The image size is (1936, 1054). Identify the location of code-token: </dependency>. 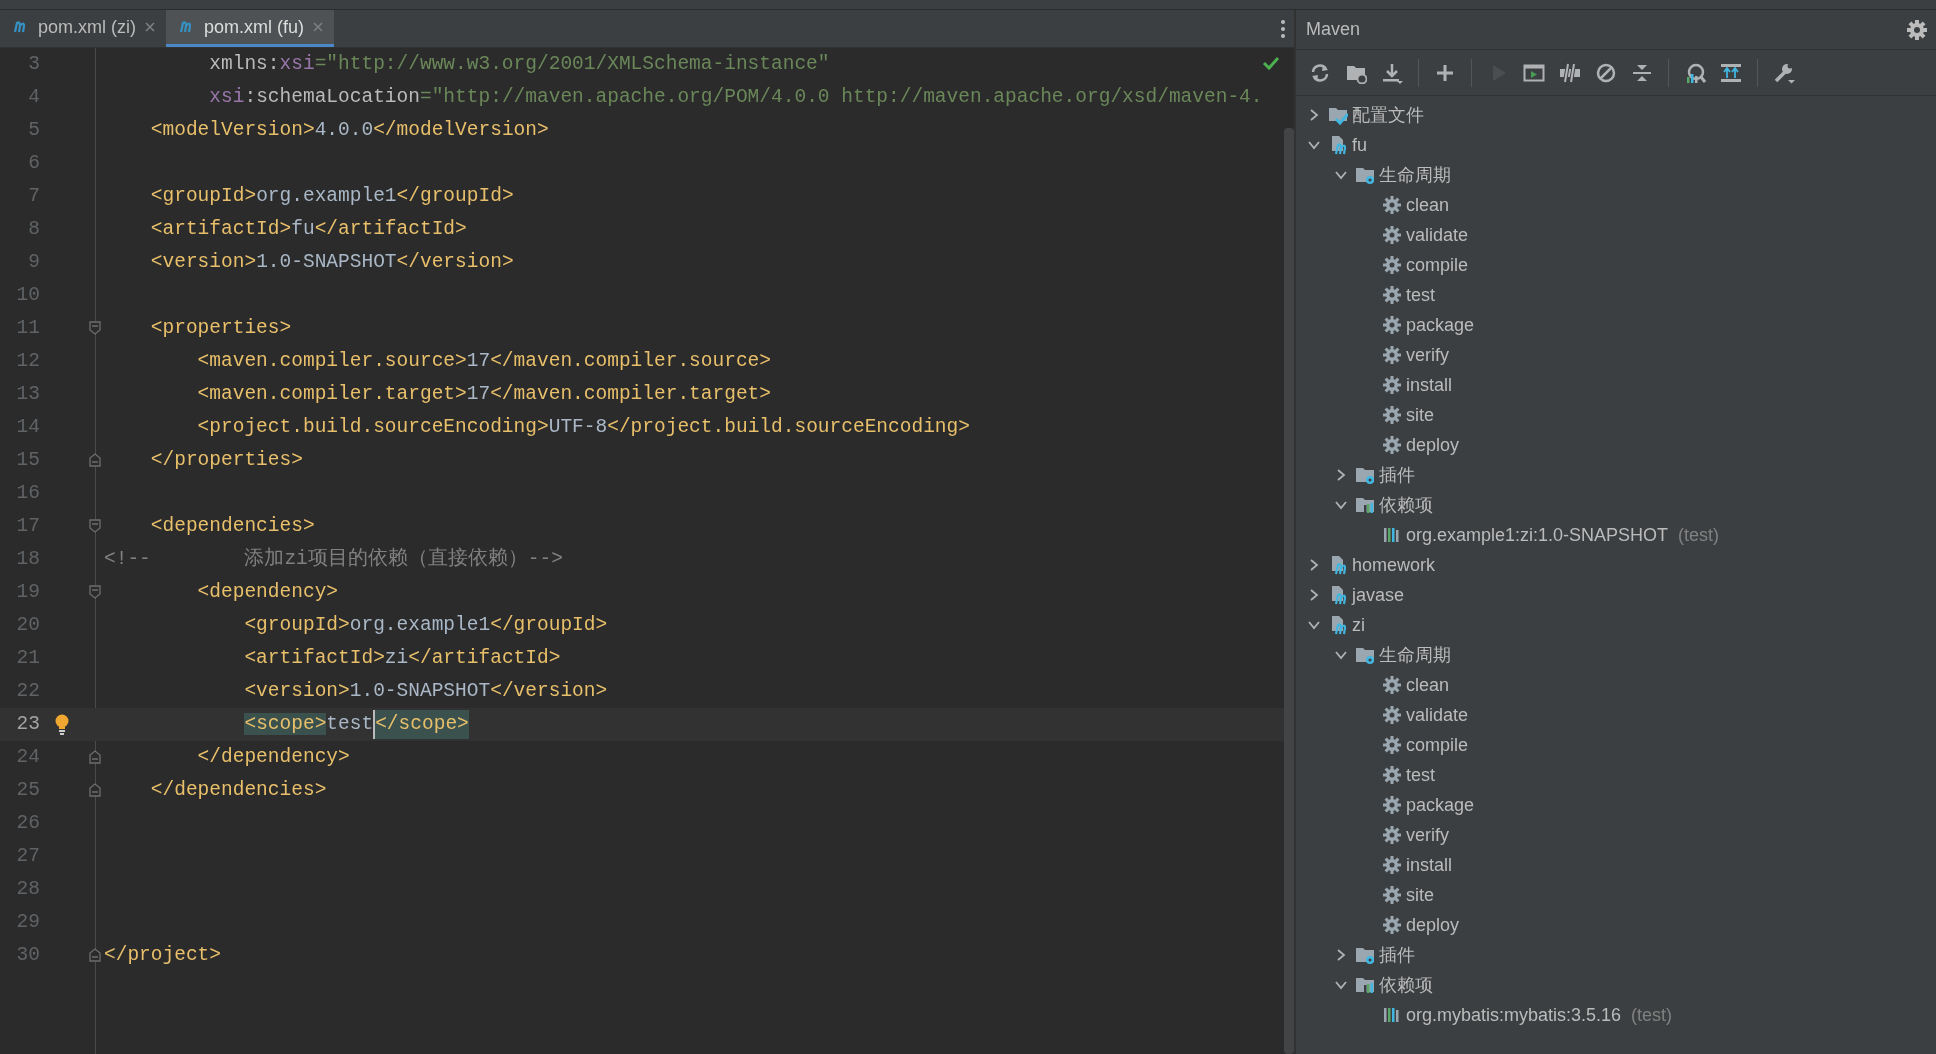
(273, 757).